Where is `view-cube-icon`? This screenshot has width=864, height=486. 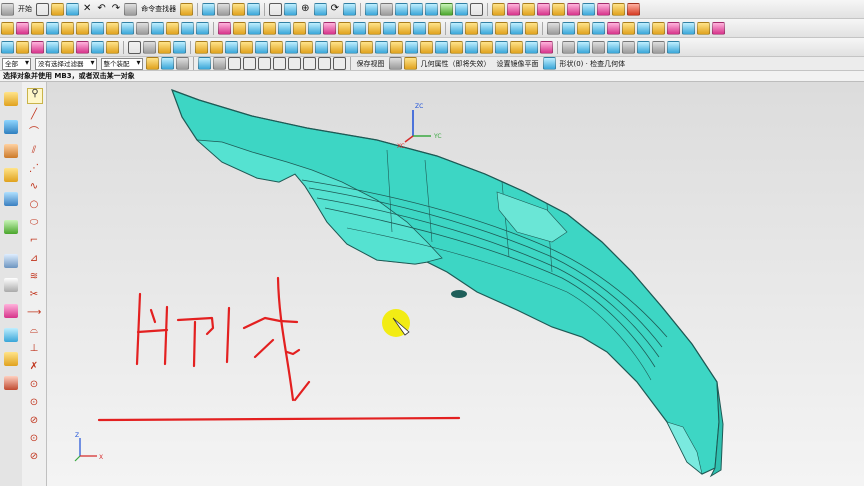 view-cube-icon is located at coordinates (349, 9).